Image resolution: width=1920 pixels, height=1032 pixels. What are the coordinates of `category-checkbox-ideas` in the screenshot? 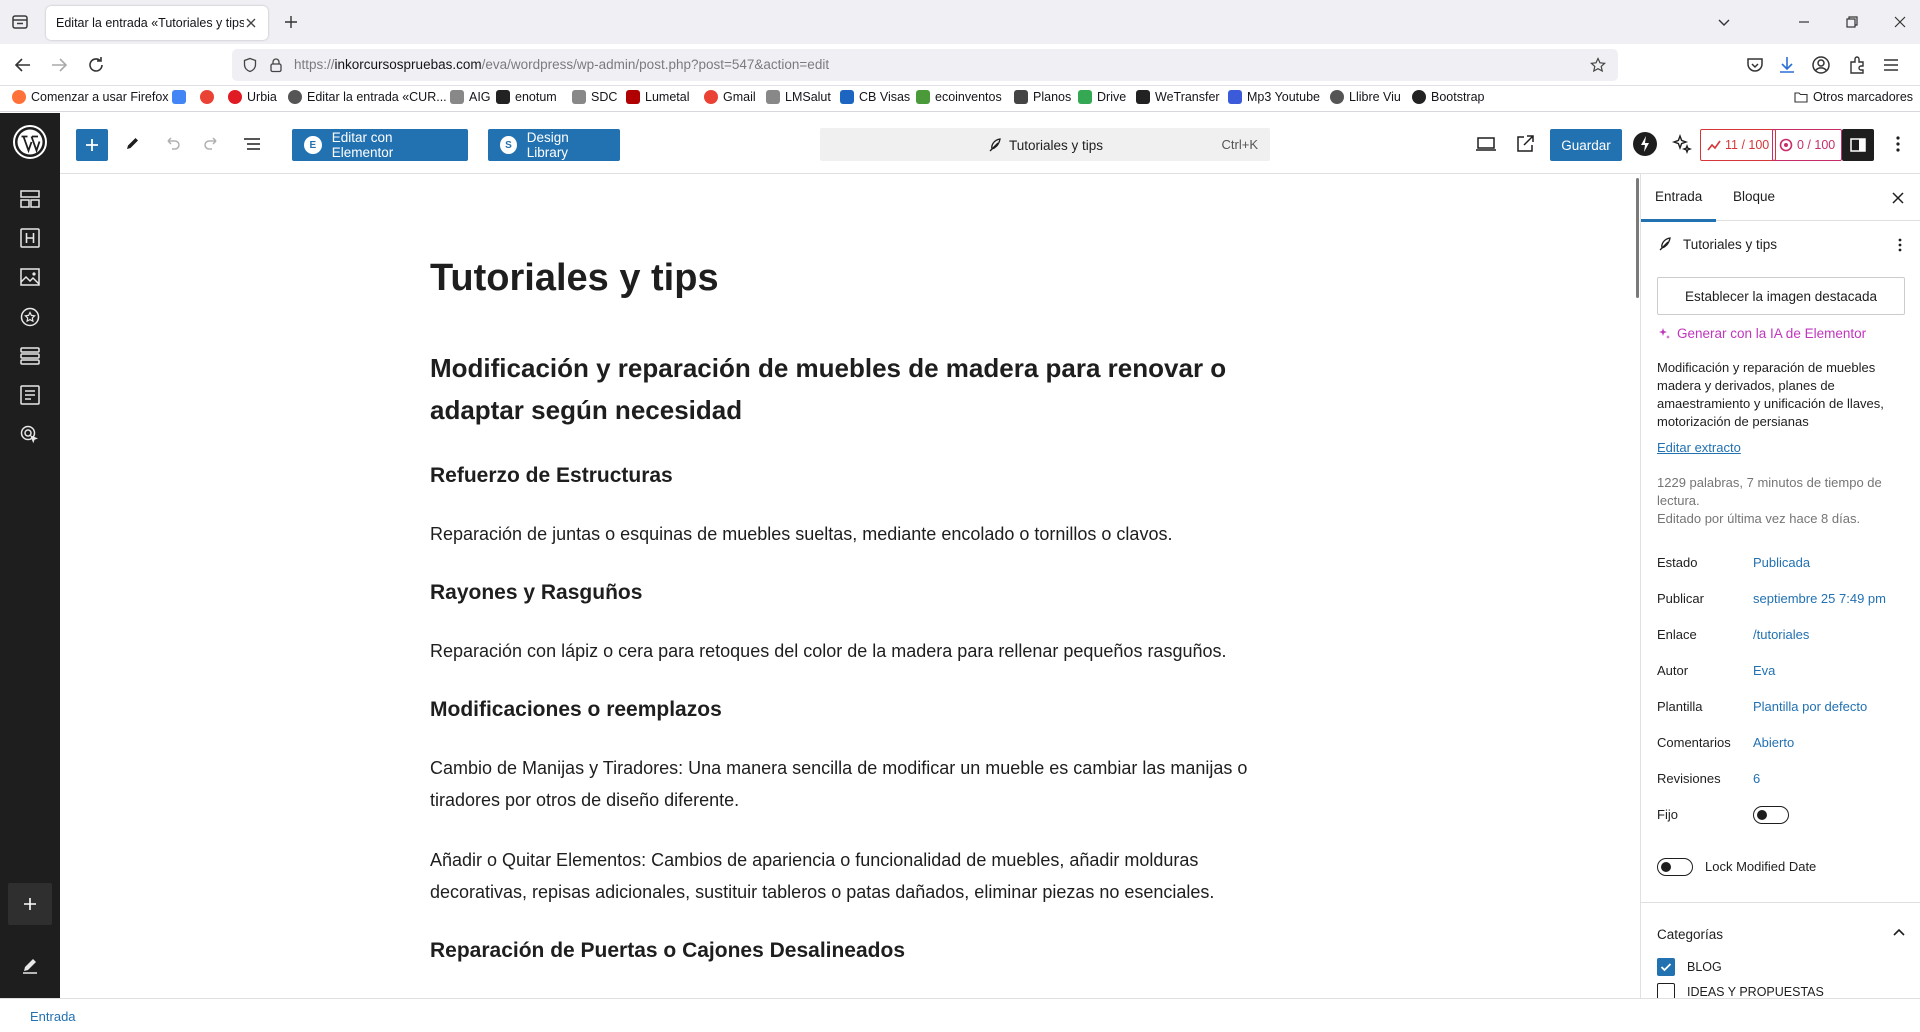 It's located at (1666, 990).